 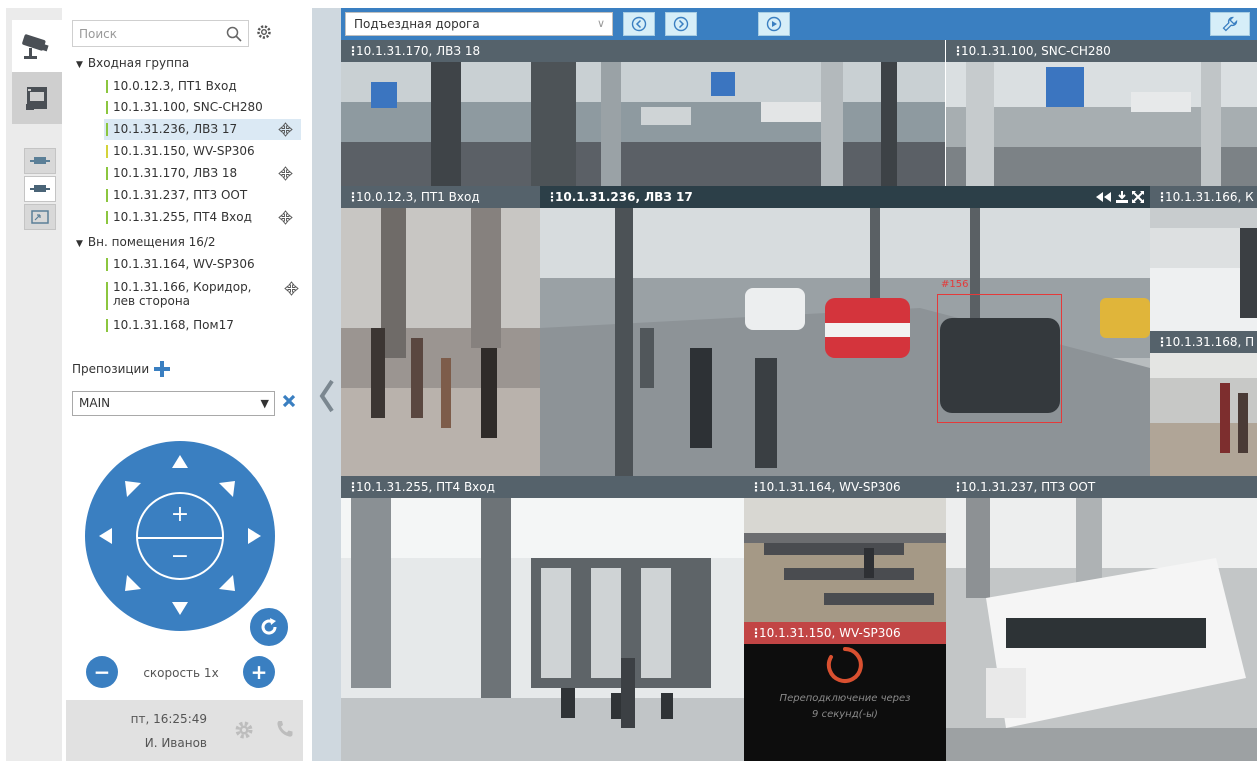 What do you see at coordinates (259, 672) in the screenshot?
I see `speed-increase-button: +` at bounding box center [259, 672].